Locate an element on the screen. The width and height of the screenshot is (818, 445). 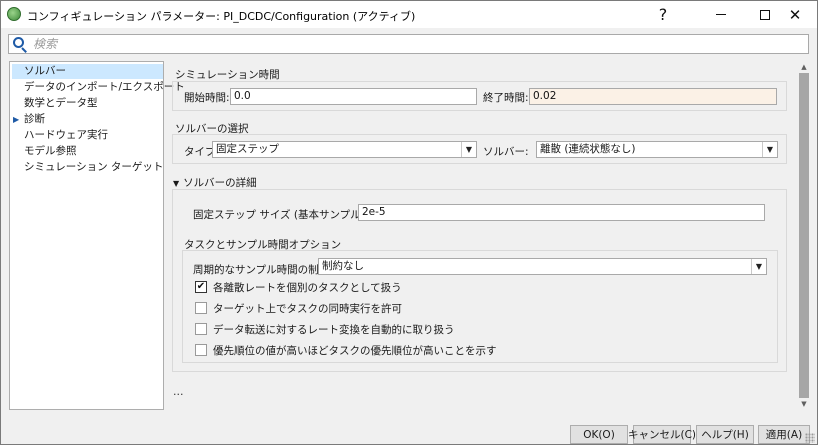
solver-type-value: 固定ステップ is located at coordinates (247, 149).